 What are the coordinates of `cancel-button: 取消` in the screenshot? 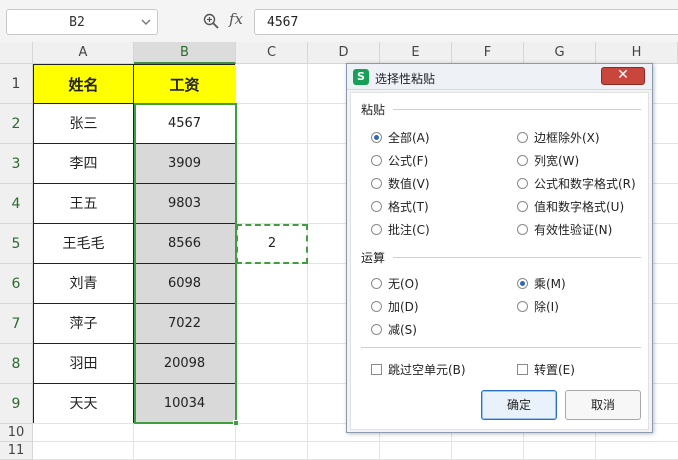 It's located at (603, 405).